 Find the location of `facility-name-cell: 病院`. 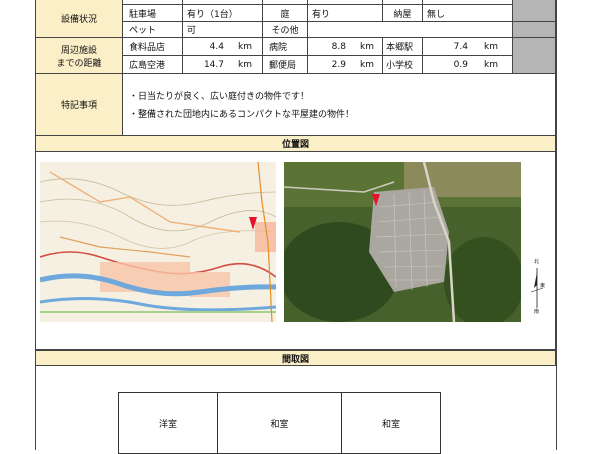

facility-name-cell: 病院 is located at coordinates (285, 47).